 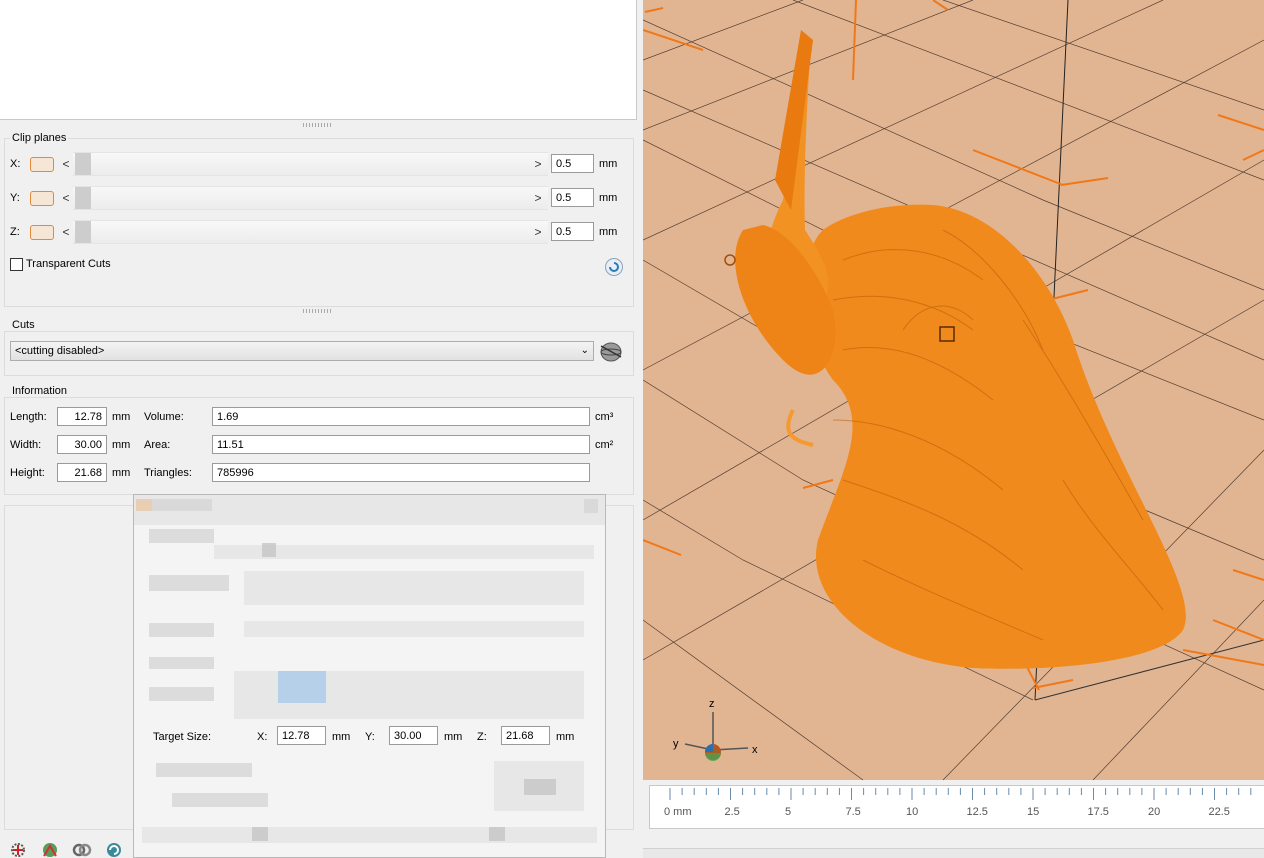 What do you see at coordinates (302, 687) in the screenshot?
I see `blur-selected-field` at bounding box center [302, 687].